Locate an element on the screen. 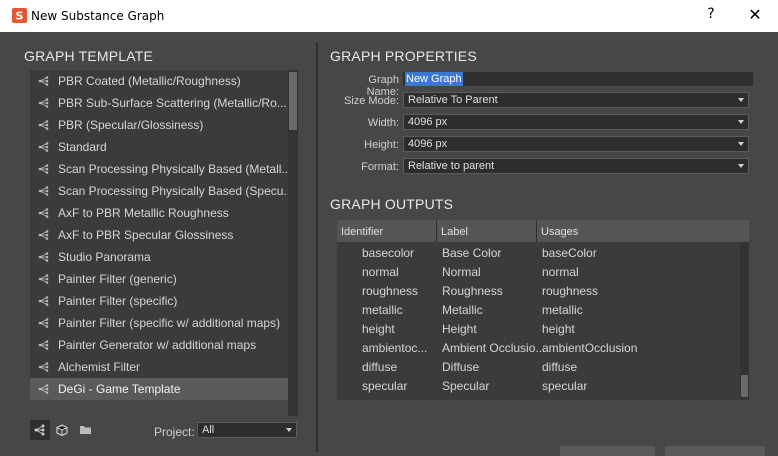 The height and width of the screenshot is (456, 778). template-item: Alchemist Filter is located at coordinates (159, 367).